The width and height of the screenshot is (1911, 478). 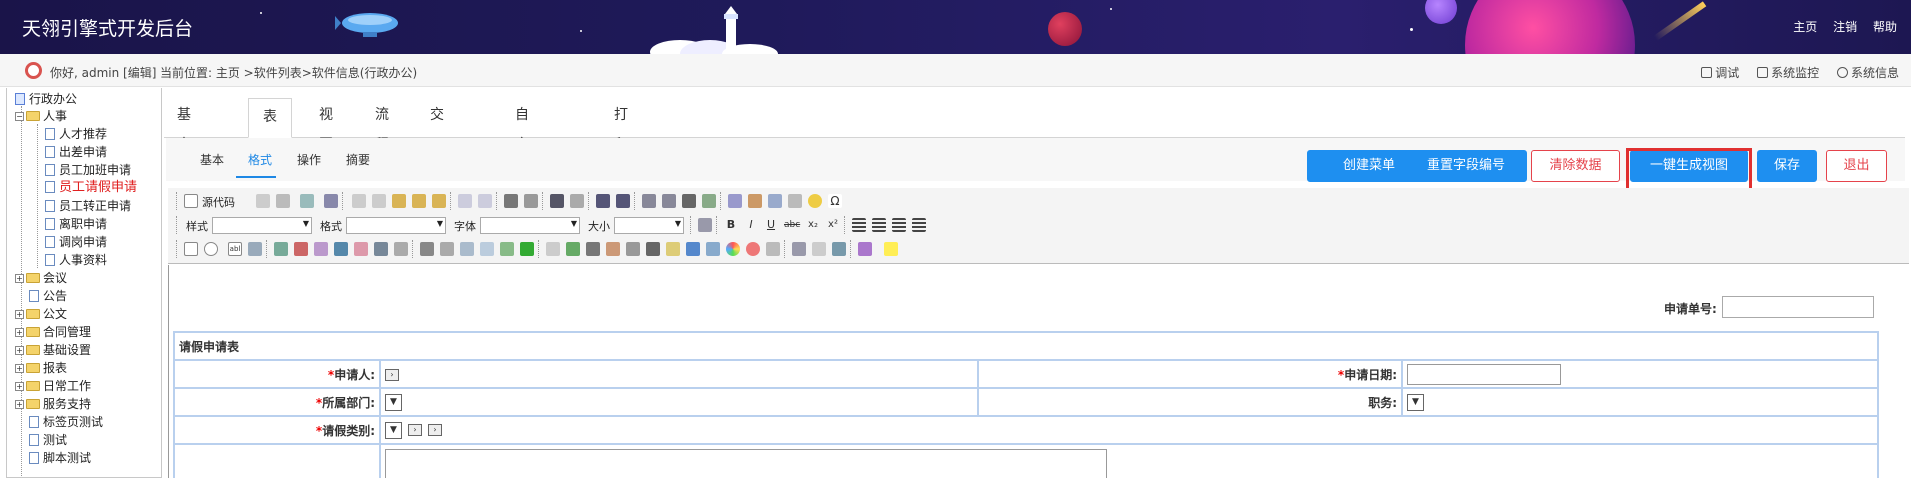 What do you see at coordinates (235, 249) in the screenshot?
I see `textfield-icon: abl` at bounding box center [235, 249].